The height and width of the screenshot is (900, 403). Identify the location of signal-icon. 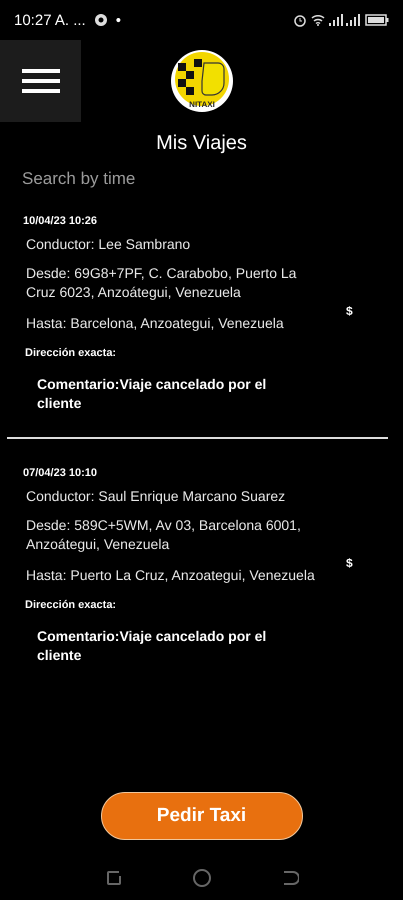
(345, 20).